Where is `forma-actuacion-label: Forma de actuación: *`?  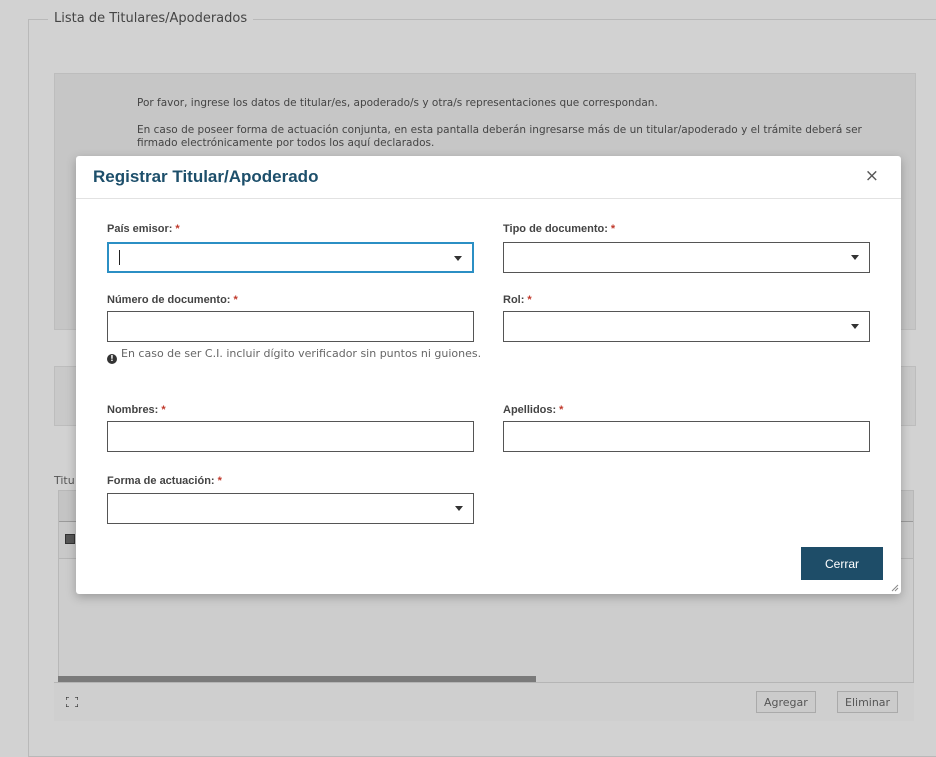 forma-actuacion-label: Forma de actuación: * is located at coordinates (164, 481).